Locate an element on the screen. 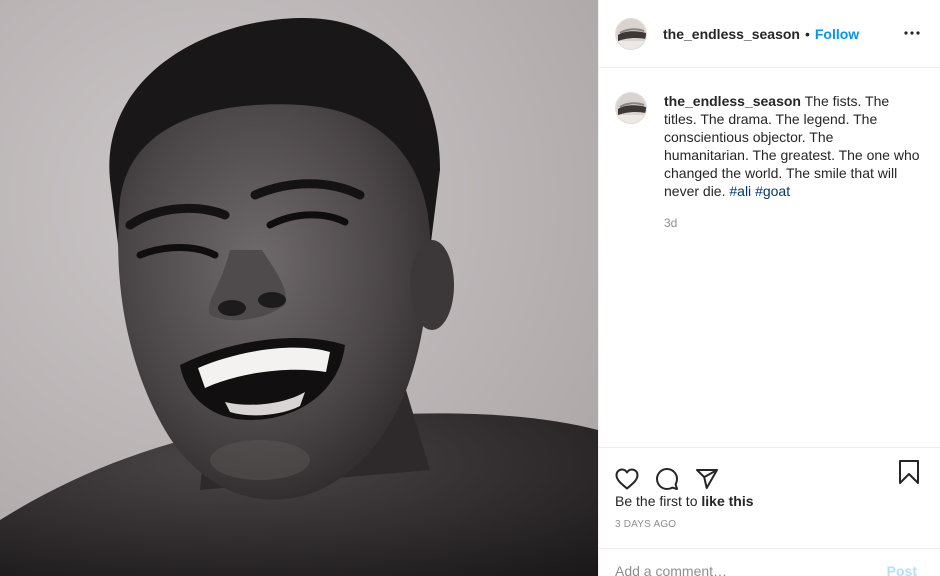 This screenshot has height=576, width=940. bookmark-icon is located at coordinates (909, 472).